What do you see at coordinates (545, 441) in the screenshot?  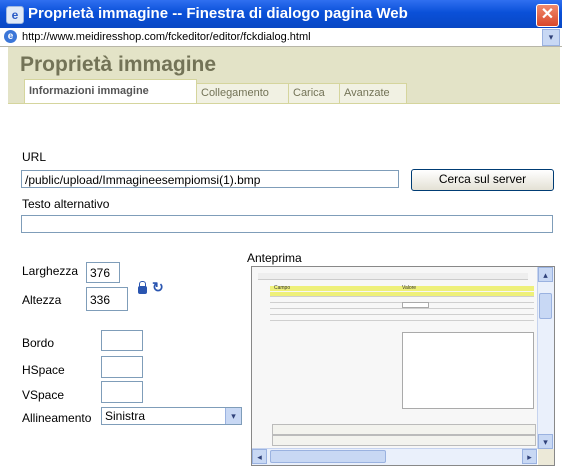 I see `scroll-down-icon: ▾` at bounding box center [545, 441].